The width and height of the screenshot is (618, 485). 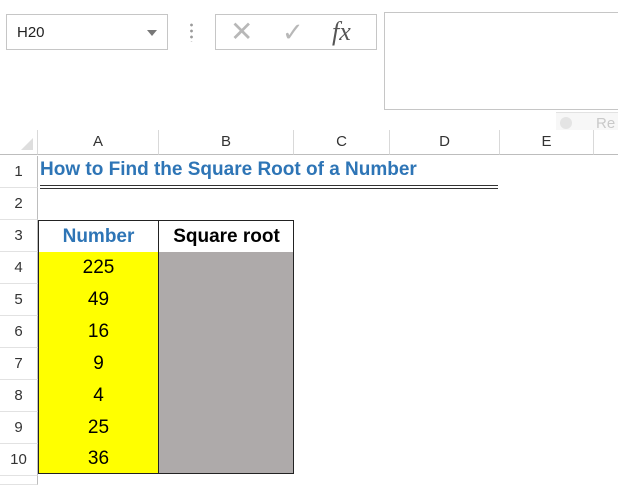 What do you see at coordinates (98, 428) in the screenshot?
I see `number-cell: 25` at bounding box center [98, 428].